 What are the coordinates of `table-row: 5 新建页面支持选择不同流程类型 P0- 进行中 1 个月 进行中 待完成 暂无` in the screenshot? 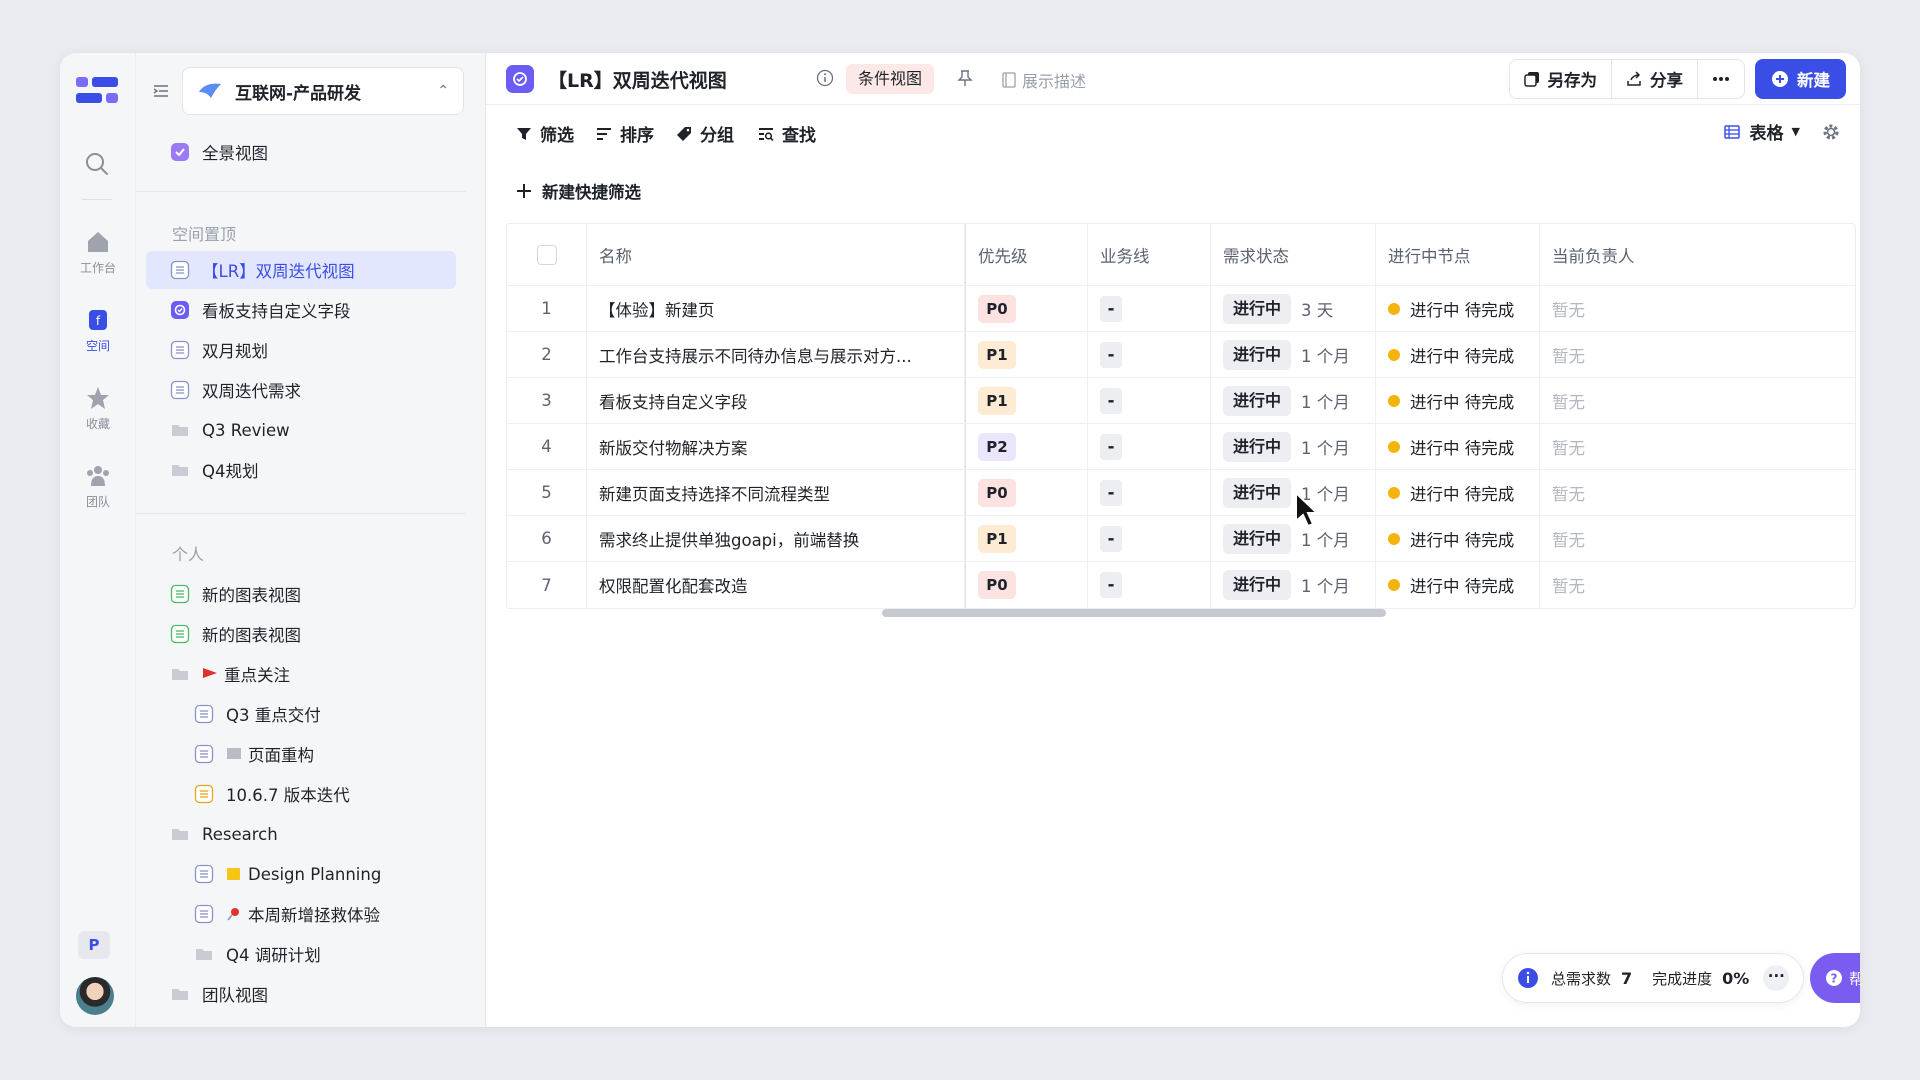 It's located at (1181, 493).